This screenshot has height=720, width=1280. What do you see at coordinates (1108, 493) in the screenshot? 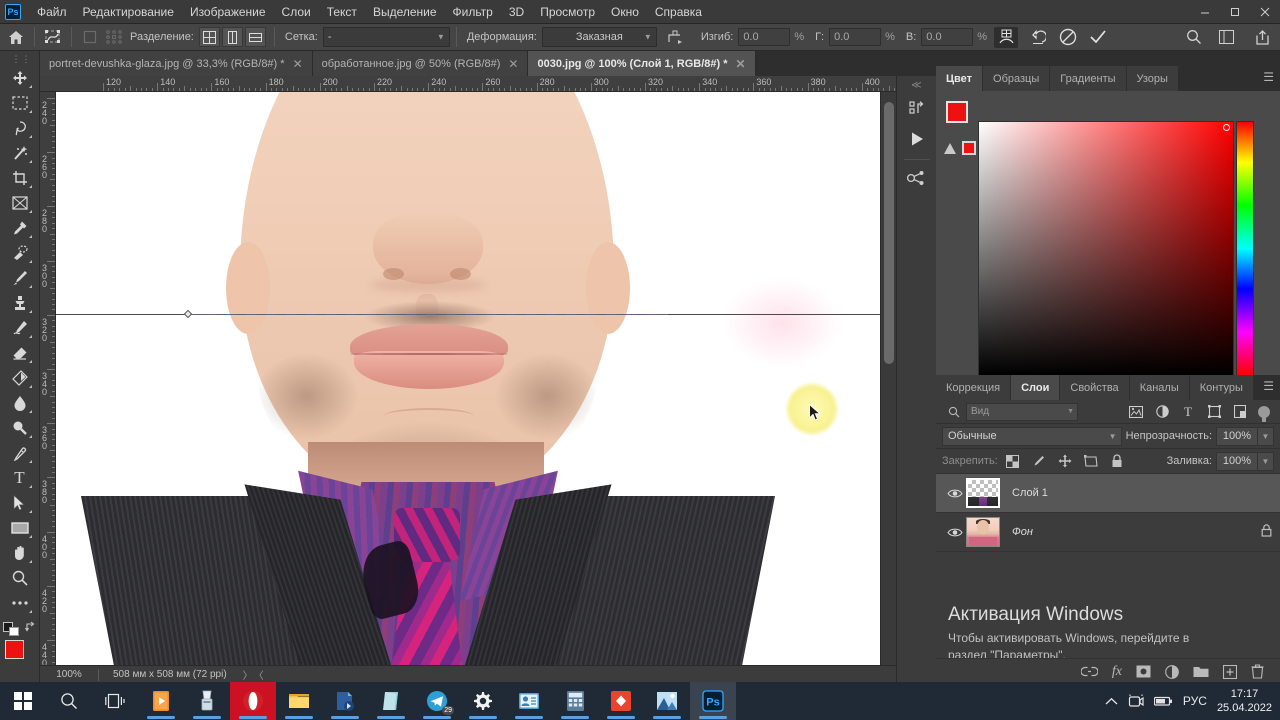
I see `table-row: Слой 1` at bounding box center [1108, 493].